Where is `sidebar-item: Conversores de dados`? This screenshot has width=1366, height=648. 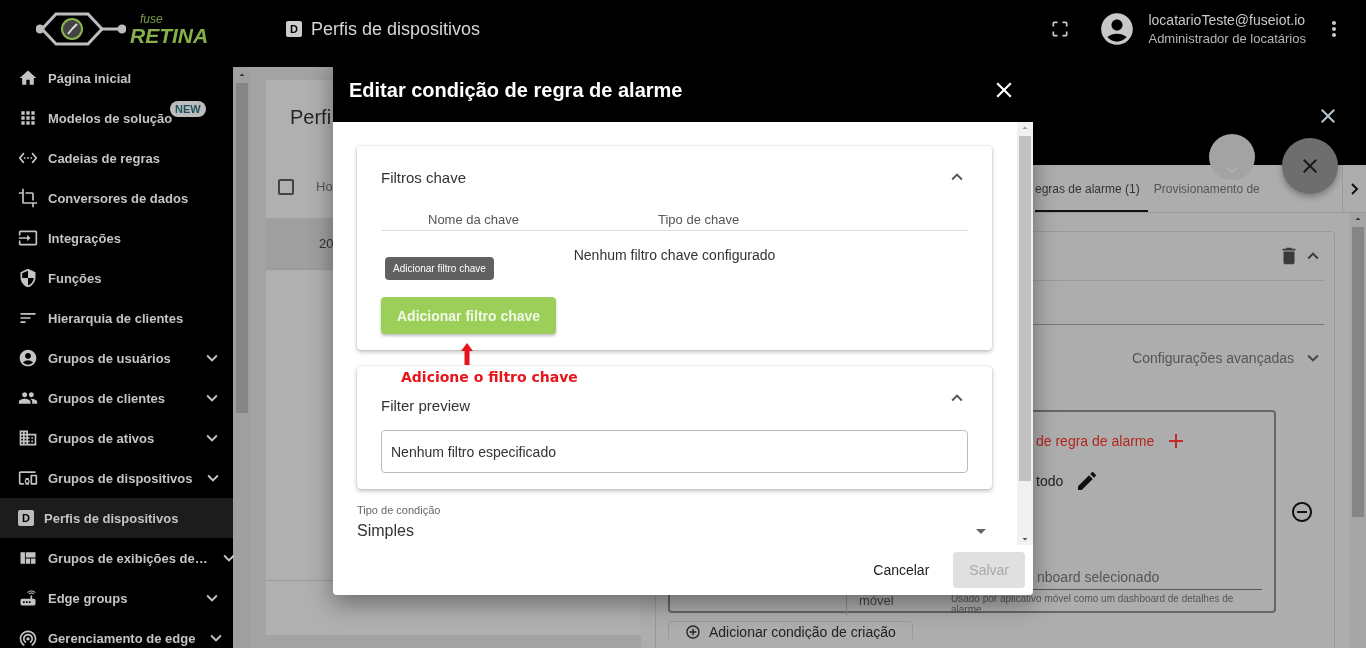
sidebar-item: Conversores de dados is located at coordinates (116, 198).